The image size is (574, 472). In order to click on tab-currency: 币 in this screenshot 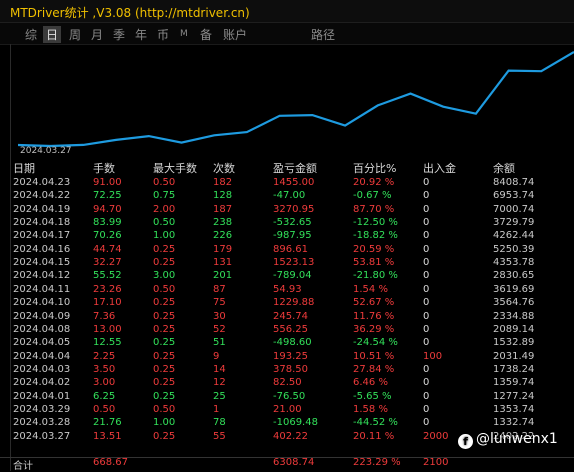, I will do `click(163, 34)`.